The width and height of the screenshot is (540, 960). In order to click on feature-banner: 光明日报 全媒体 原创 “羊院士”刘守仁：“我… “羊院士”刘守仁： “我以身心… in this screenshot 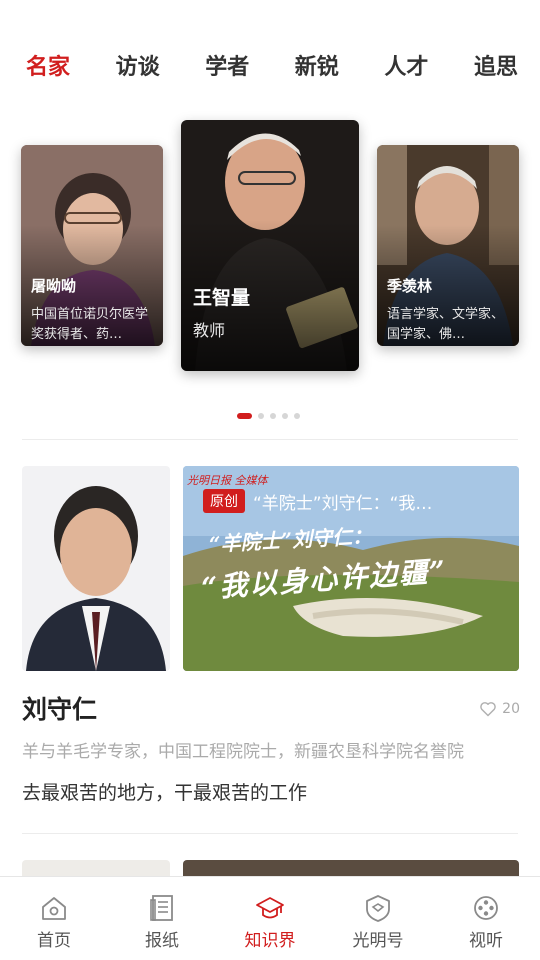, I will do `click(351, 568)`.